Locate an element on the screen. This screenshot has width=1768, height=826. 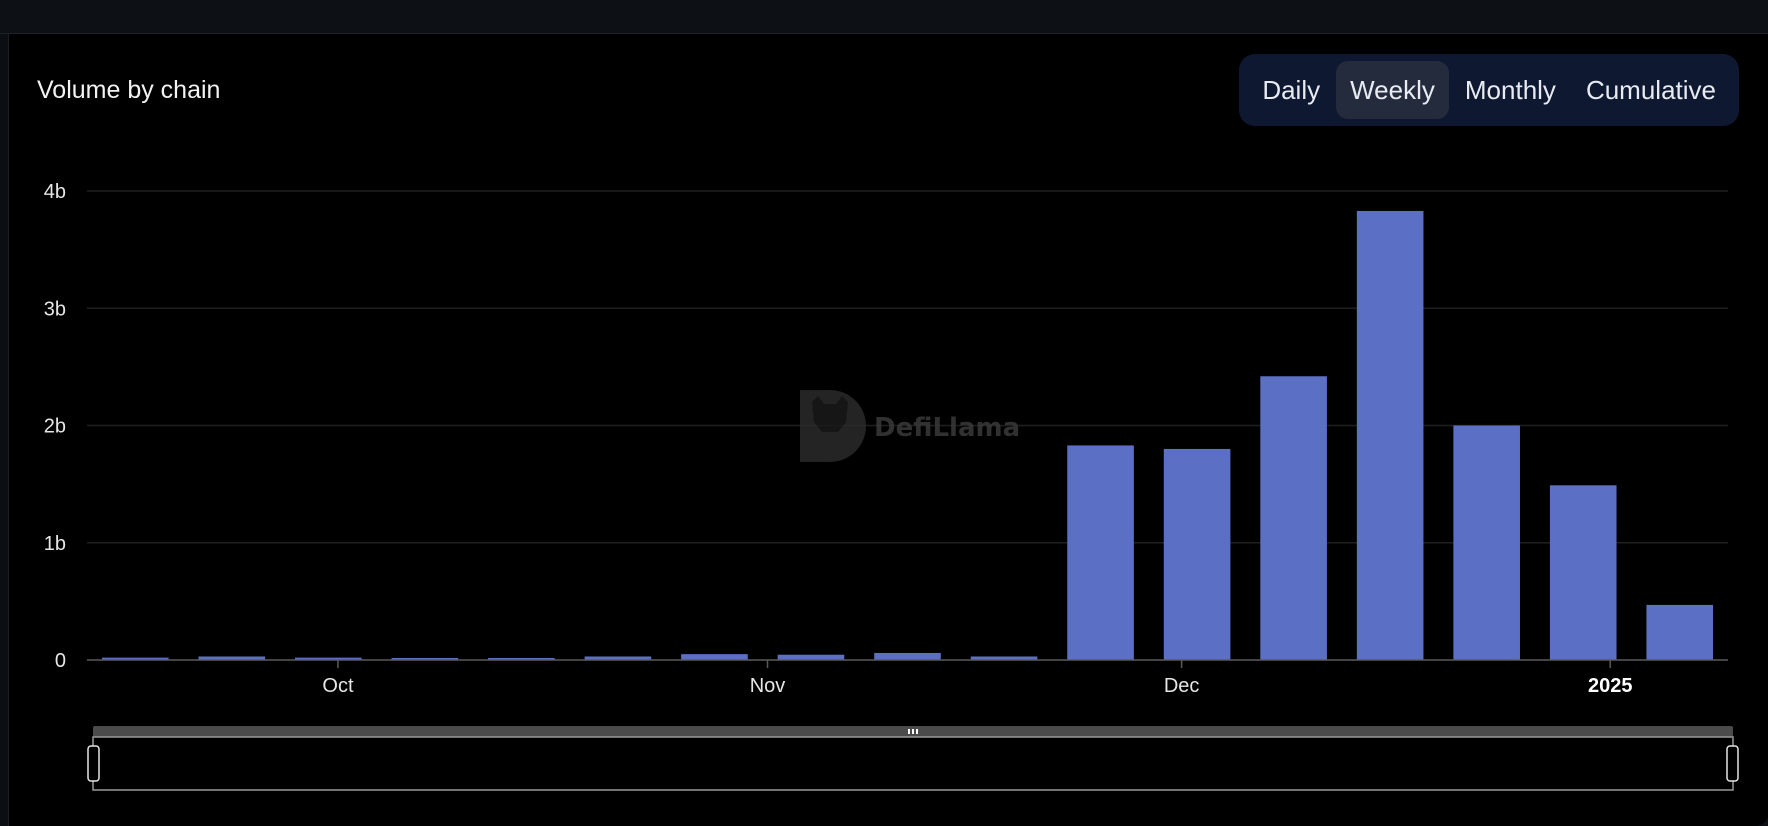
slider-left-handle is located at coordinates (93, 763).